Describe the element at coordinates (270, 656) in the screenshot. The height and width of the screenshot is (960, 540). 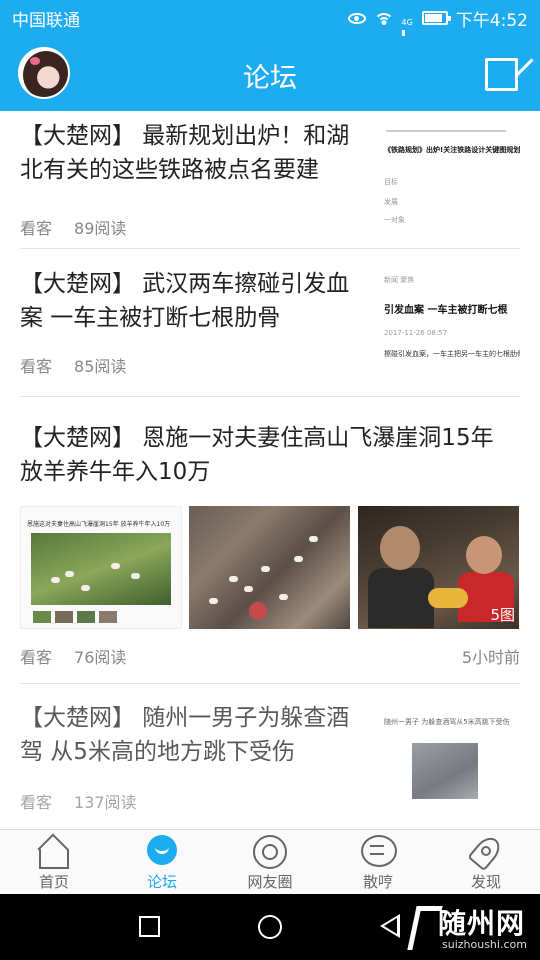
I see `post-footer: 看客 76阅读 5小时前` at that location.